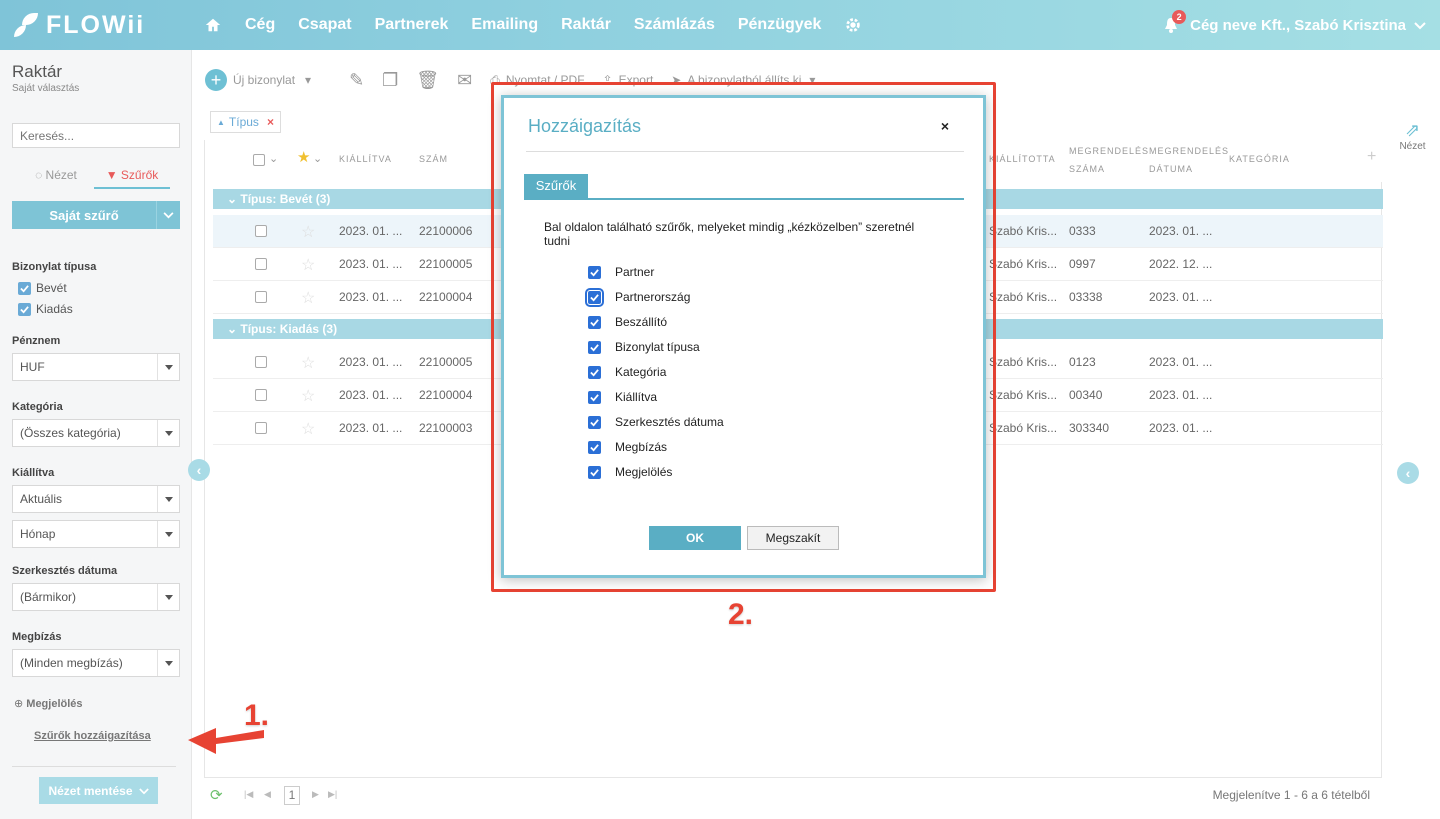 The height and width of the screenshot is (819, 1440). What do you see at coordinates (621, 272) in the screenshot?
I see `filter-option-partner: Partner` at bounding box center [621, 272].